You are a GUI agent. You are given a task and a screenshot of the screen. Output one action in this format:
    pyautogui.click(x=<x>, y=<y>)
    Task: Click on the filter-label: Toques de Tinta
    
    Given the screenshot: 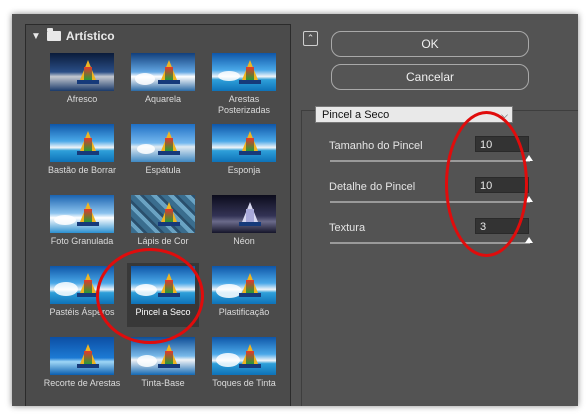 What is the action you would take?
    pyautogui.click(x=244, y=383)
    